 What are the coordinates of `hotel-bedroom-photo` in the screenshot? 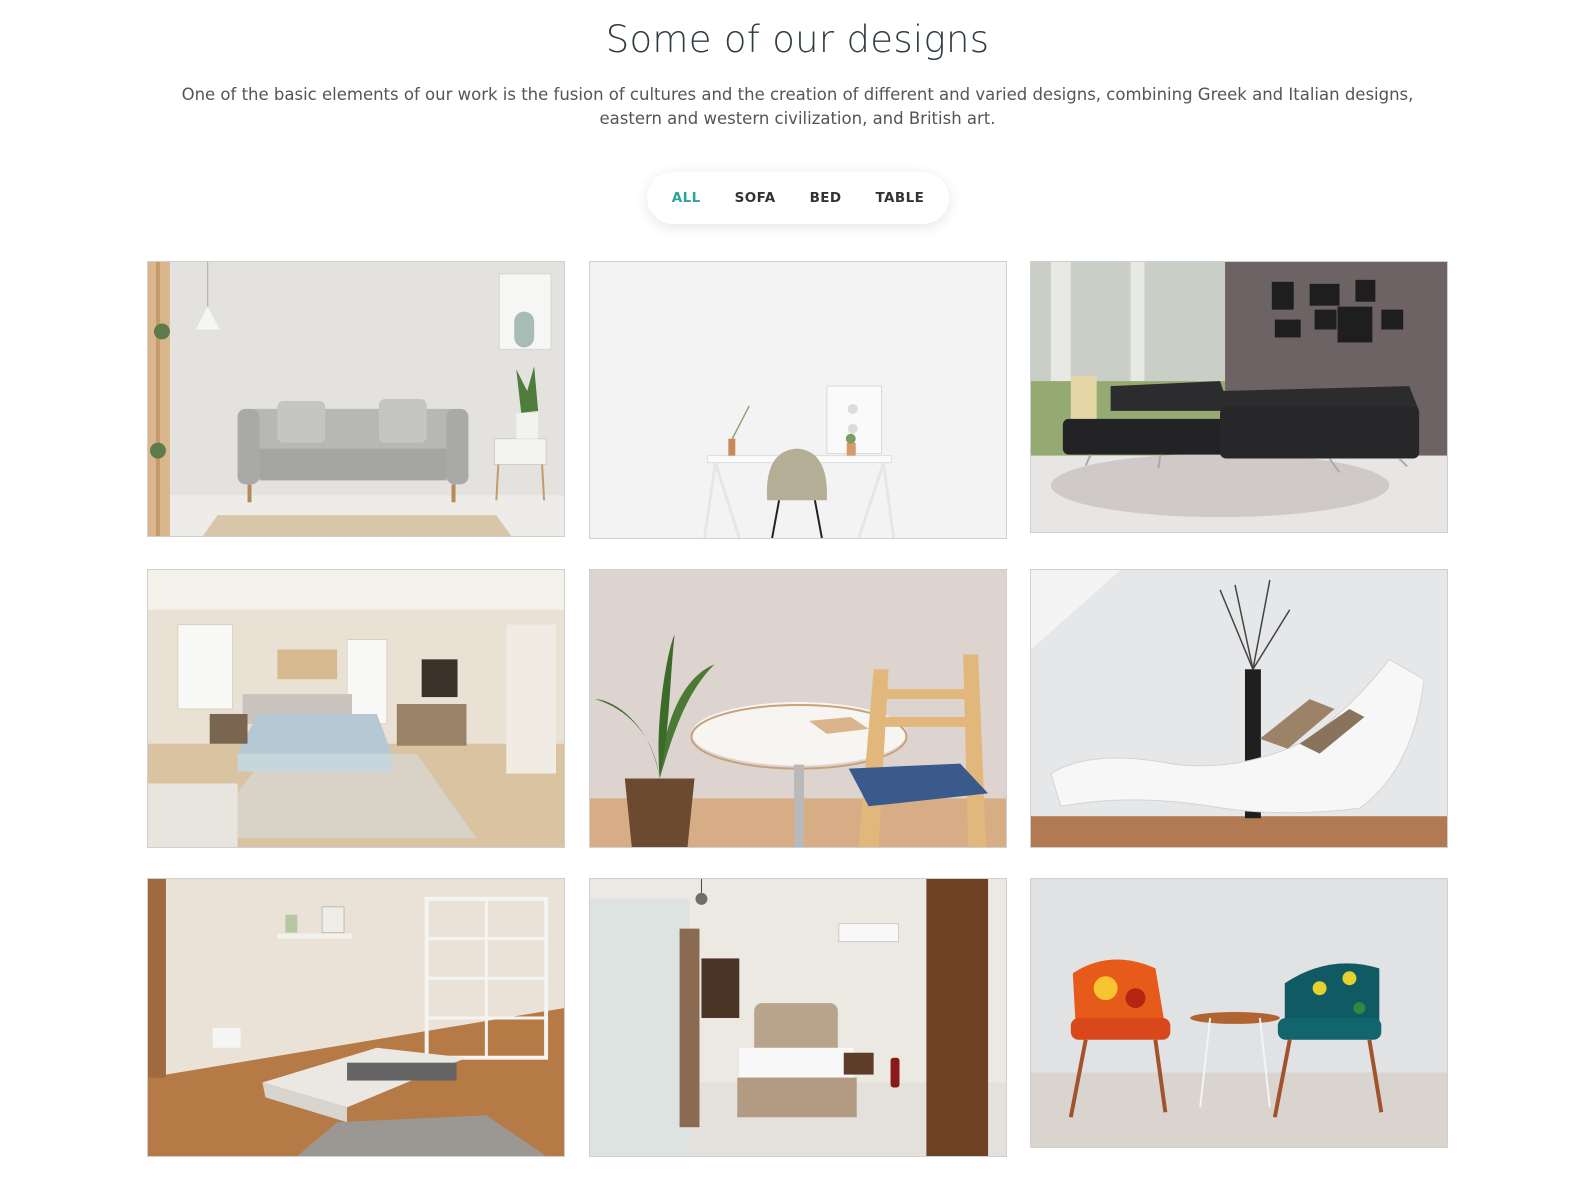 It's located at (798, 1017).